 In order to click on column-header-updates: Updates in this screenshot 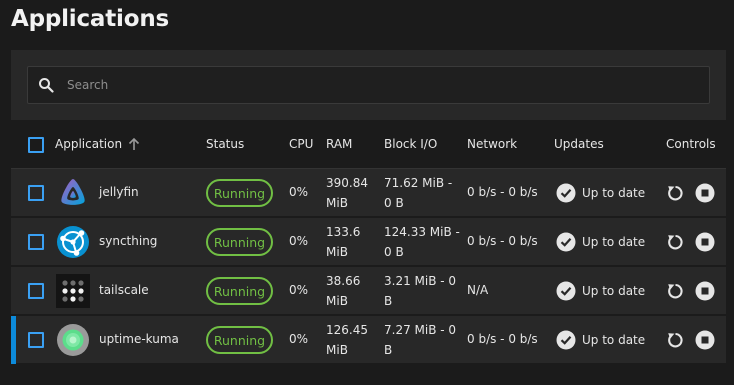, I will do `click(579, 144)`.